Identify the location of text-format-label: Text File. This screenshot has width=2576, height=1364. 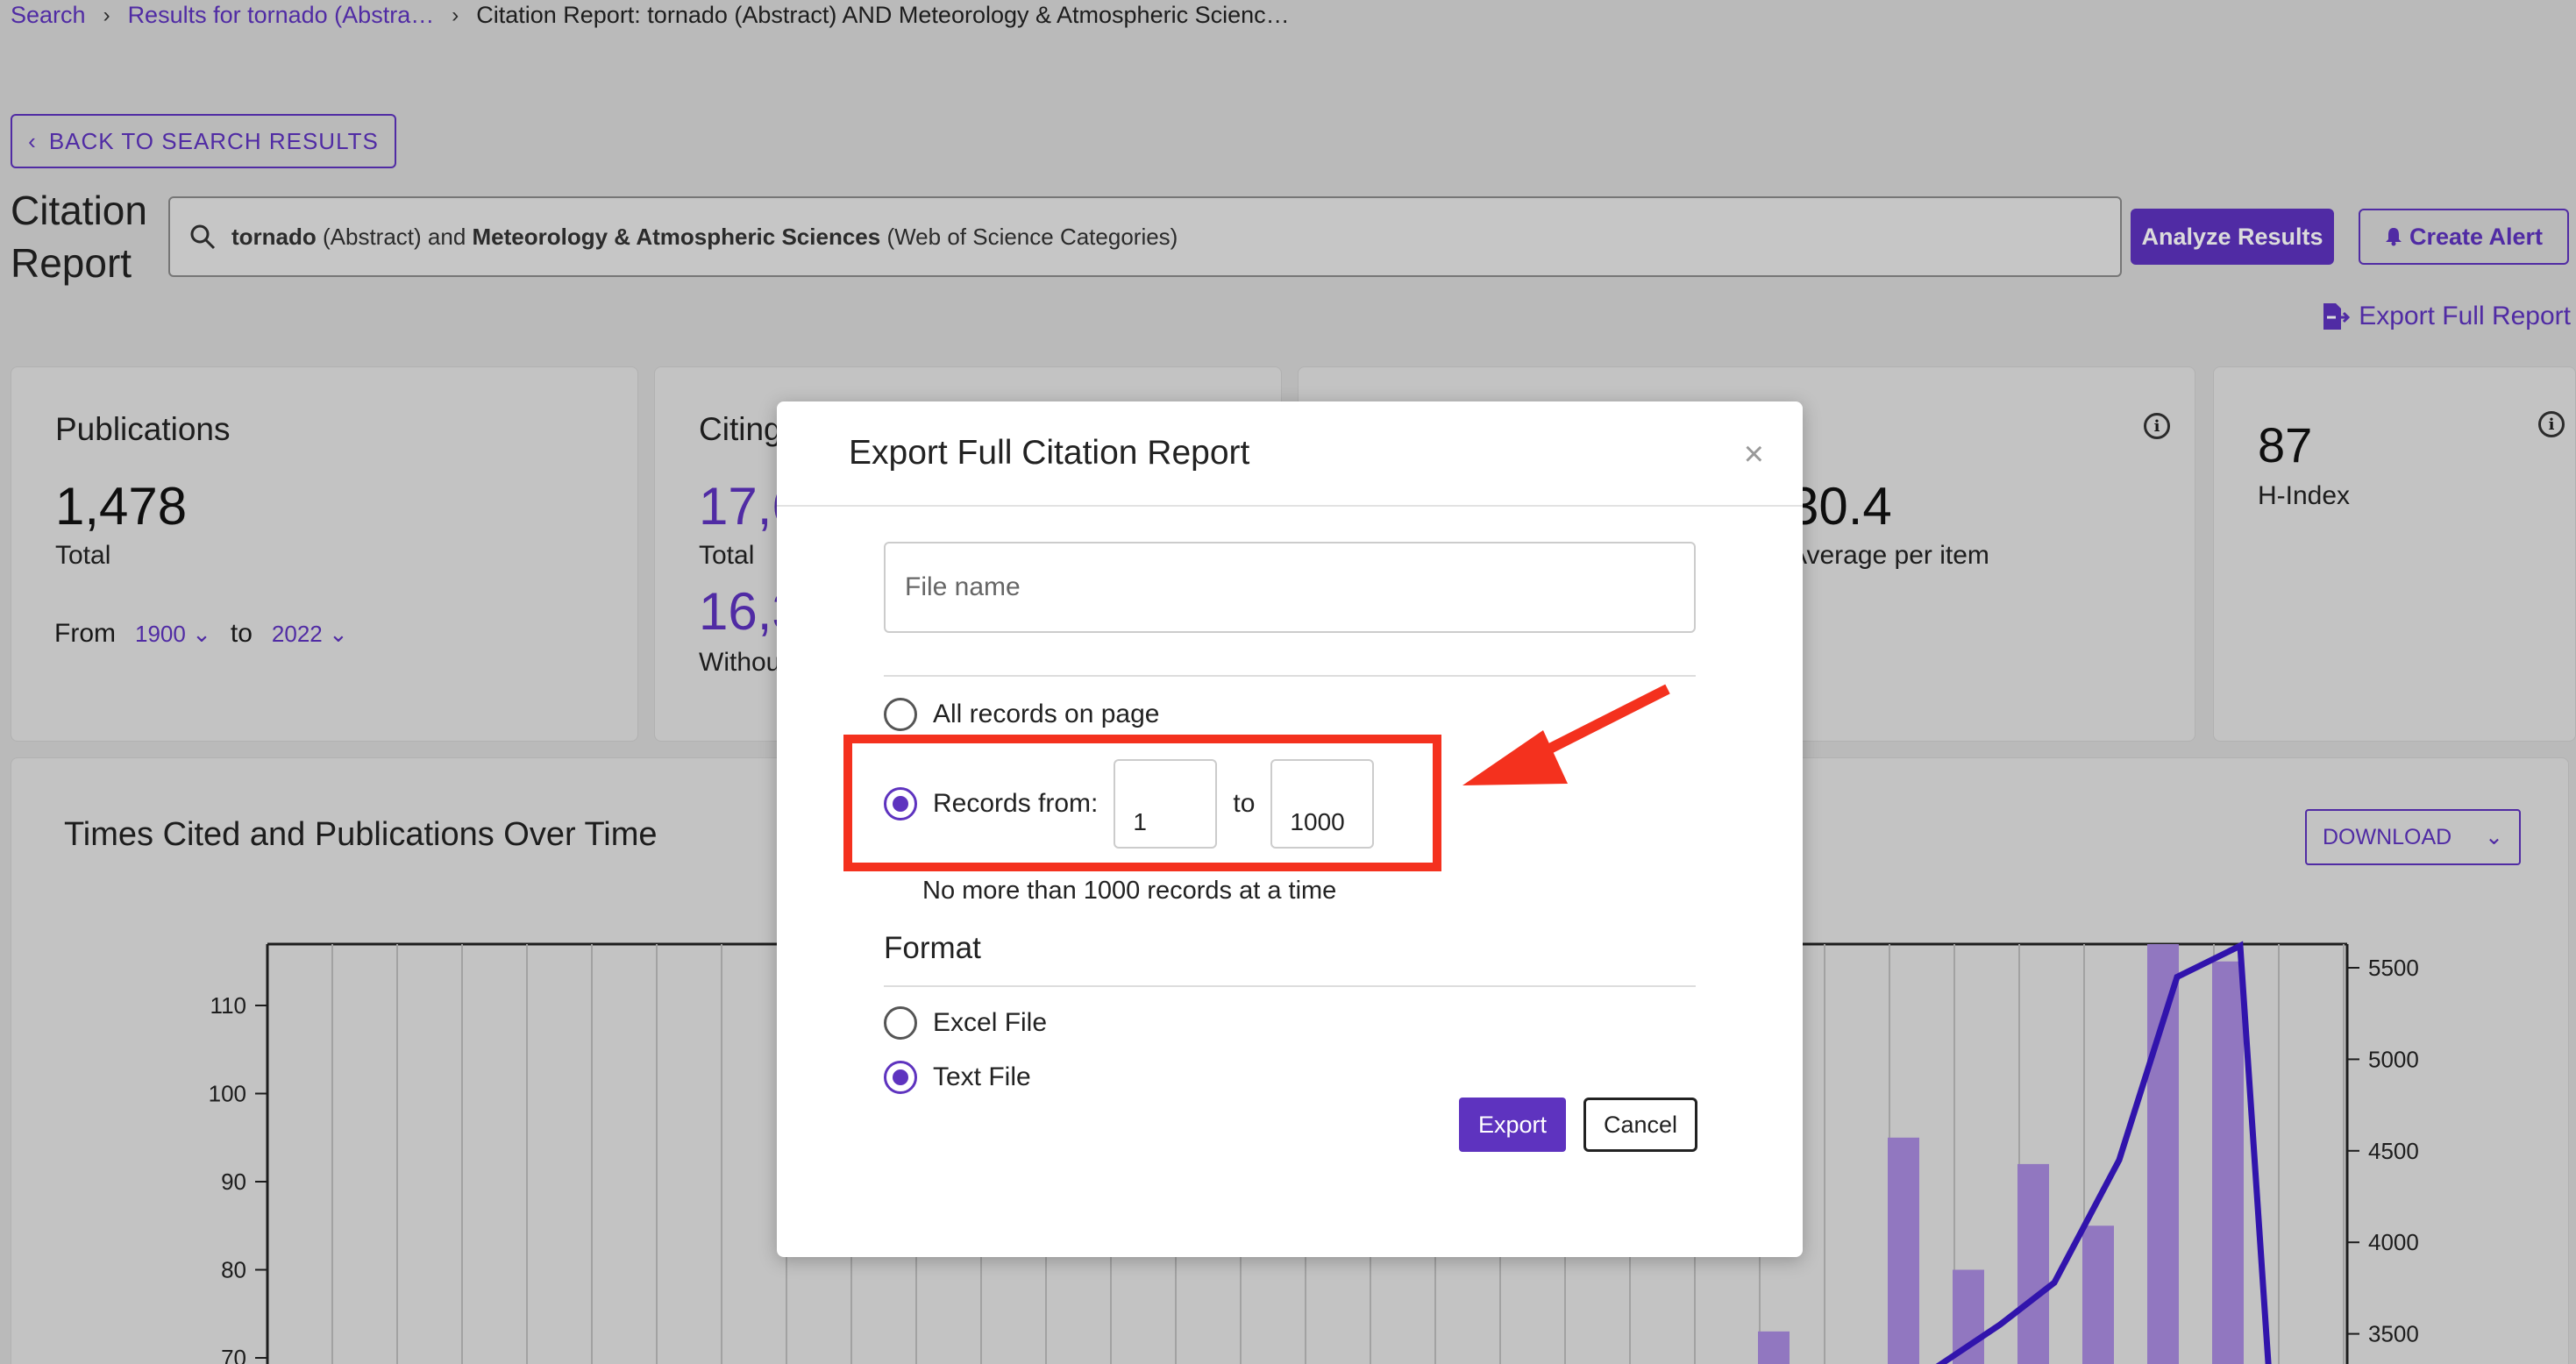
(982, 1077).